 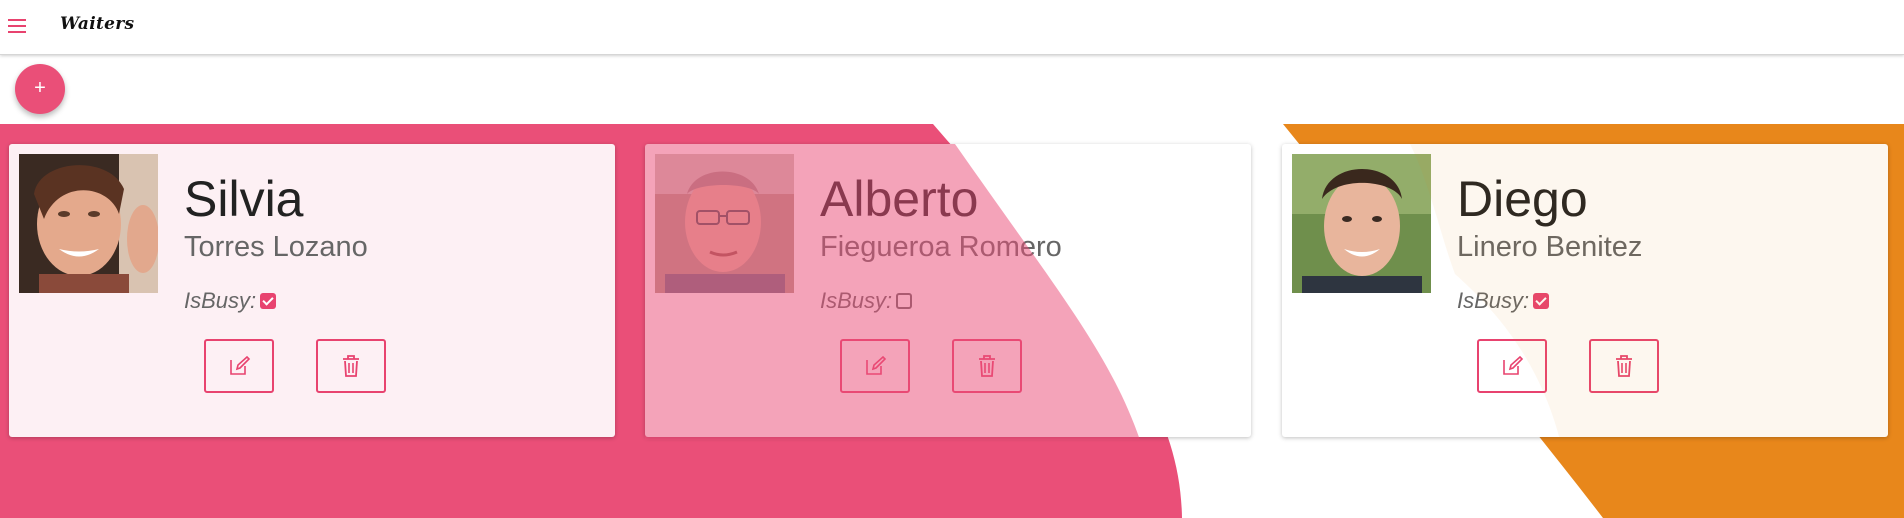 I want to click on app-title: Waiters, so click(x=97, y=24).